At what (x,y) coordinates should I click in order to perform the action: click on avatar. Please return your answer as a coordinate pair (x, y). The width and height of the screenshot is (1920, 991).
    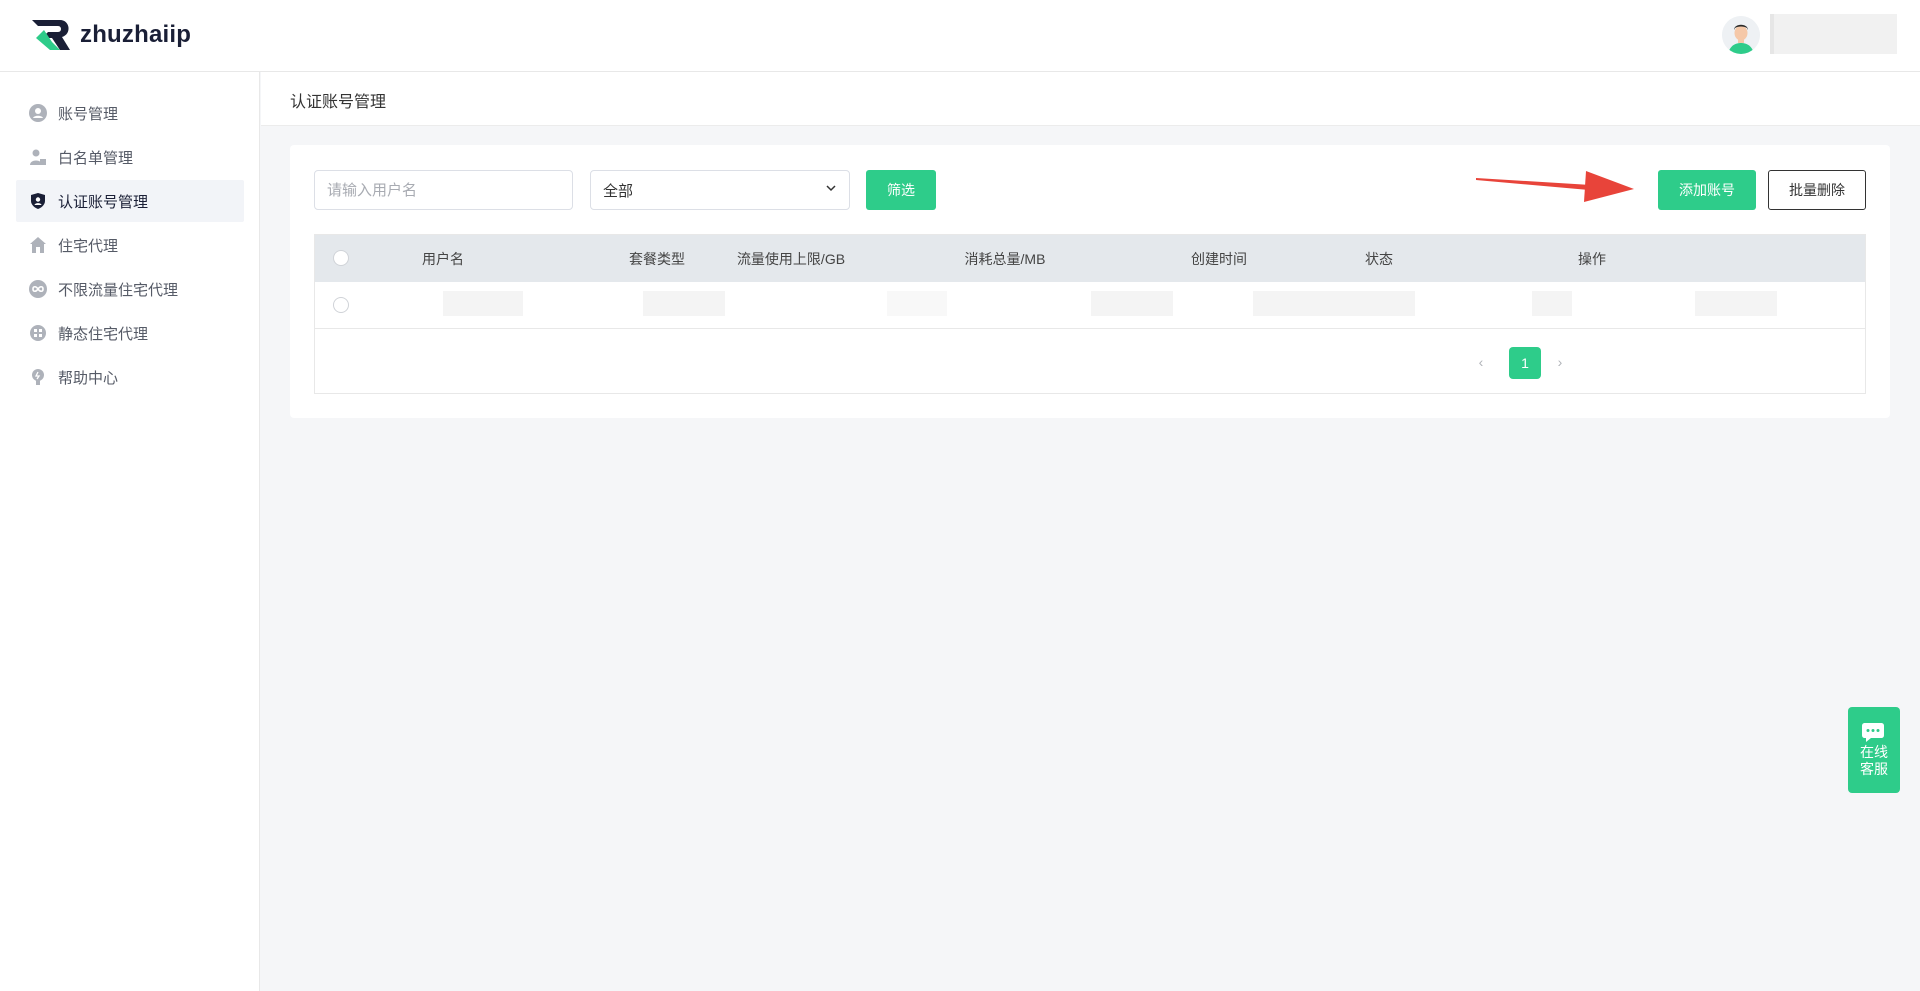
    Looking at the image, I should click on (1741, 35).